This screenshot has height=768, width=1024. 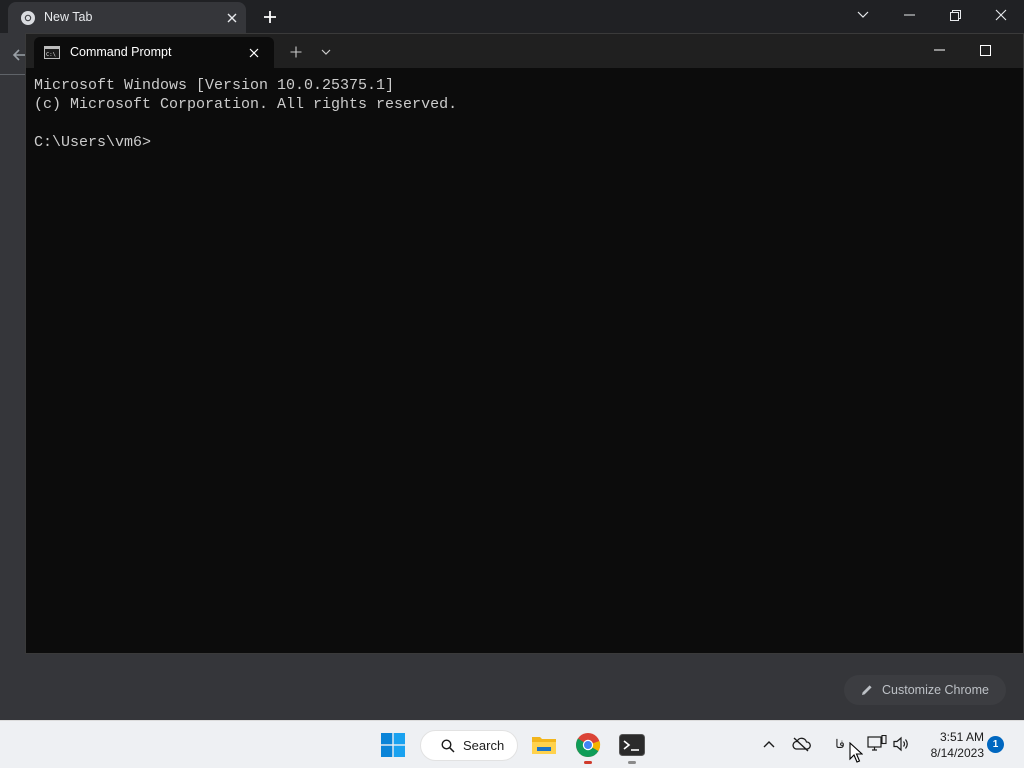 What do you see at coordinates (961, 737) in the screenshot?
I see `clock-time: 3:51 AM` at bounding box center [961, 737].